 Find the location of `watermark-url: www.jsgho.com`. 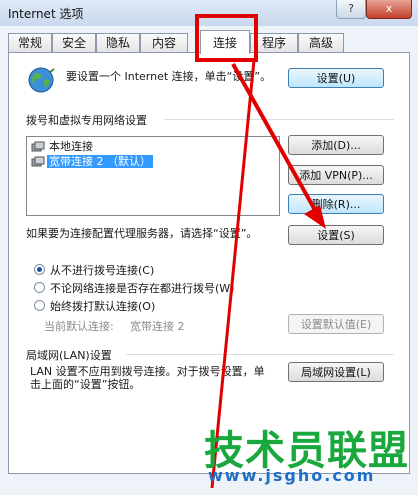

watermark-url: www.jsgho.com is located at coordinates (292, 475).